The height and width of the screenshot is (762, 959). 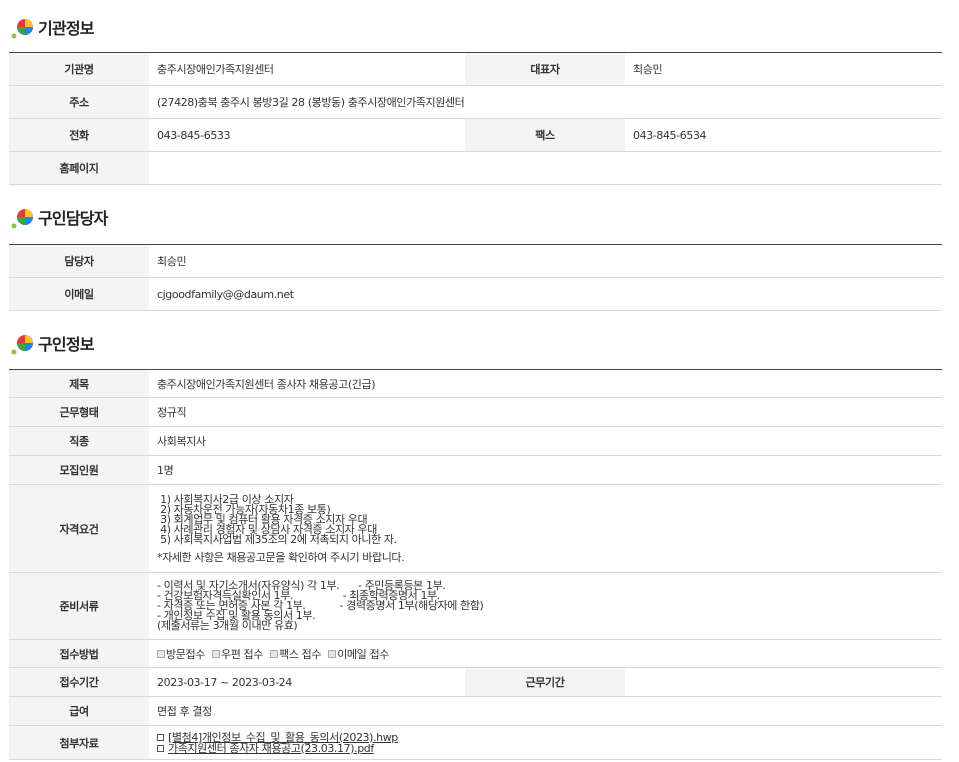 I want to click on label-subject: 제목, so click(x=79, y=383).